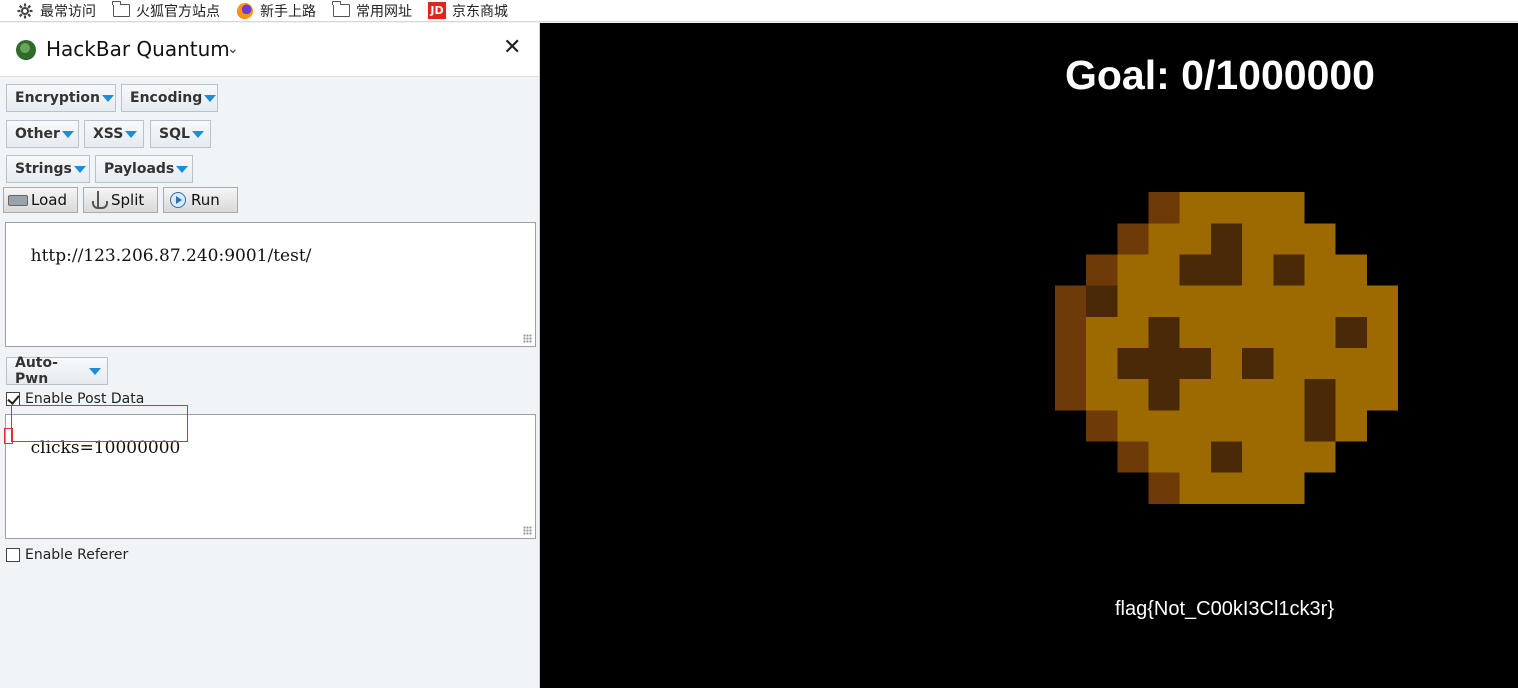  What do you see at coordinates (205, 200) in the screenshot?
I see `button-label: Run` at bounding box center [205, 200].